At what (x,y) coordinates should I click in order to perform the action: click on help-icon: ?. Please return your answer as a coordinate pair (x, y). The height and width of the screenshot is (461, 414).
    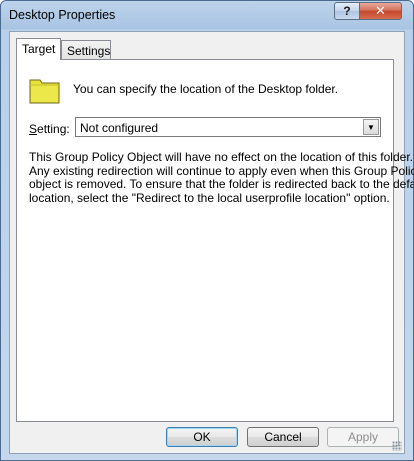
    Looking at the image, I should click on (347, 11).